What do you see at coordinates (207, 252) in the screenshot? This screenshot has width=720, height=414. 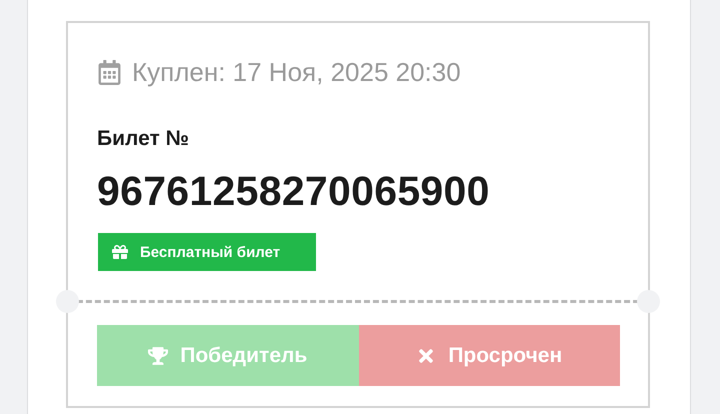 I see `free-ticket-badge: Бесплатный билет` at bounding box center [207, 252].